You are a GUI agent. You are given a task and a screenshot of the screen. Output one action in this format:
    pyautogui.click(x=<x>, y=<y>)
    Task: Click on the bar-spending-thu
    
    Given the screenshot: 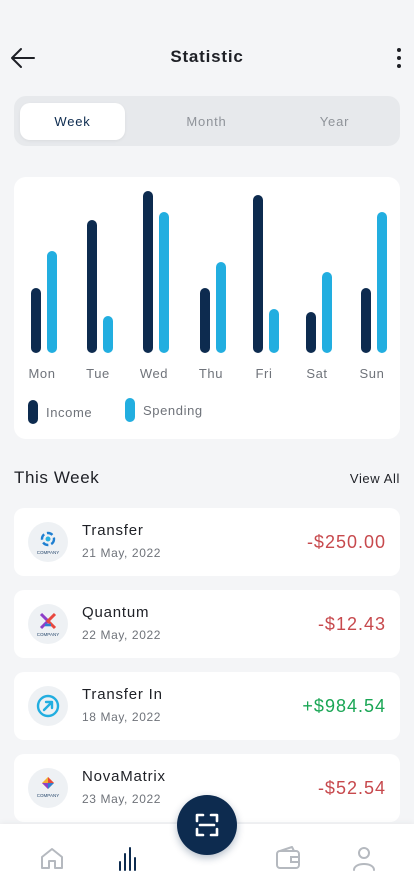 What is the action you would take?
    pyautogui.click(x=221, y=307)
    